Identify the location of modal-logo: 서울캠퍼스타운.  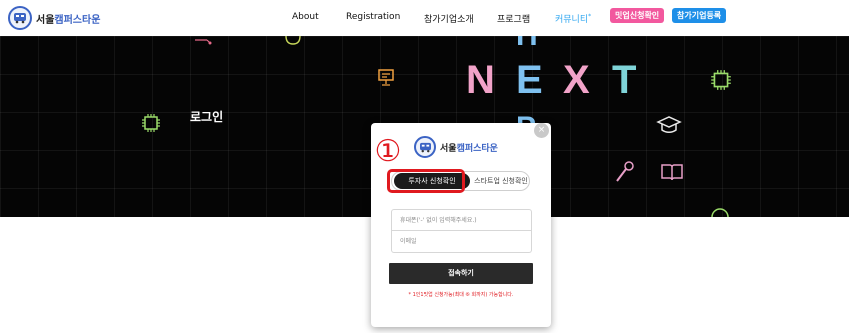
(456, 147).